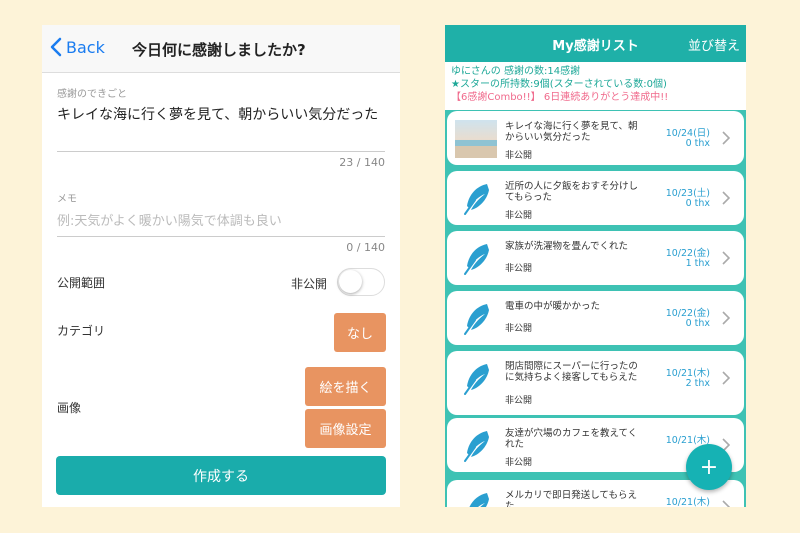 The image size is (800, 533). What do you see at coordinates (567, 246) in the screenshot?
I see `item-title: 家族が洗濯物を畳んでくれた` at bounding box center [567, 246].